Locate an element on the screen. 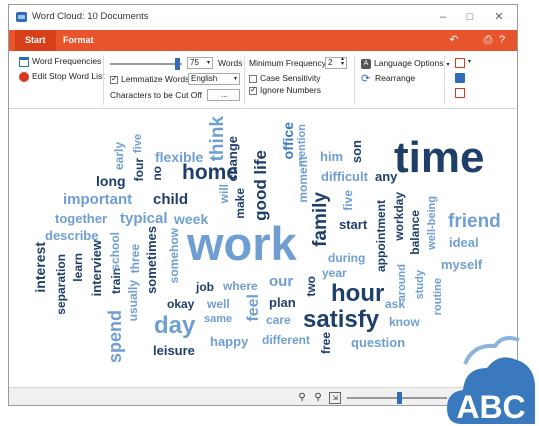 The width and height of the screenshot is (539, 426). ignore-numbers-checkbox: Ignore Numbers is located at coordinates (285, 90).